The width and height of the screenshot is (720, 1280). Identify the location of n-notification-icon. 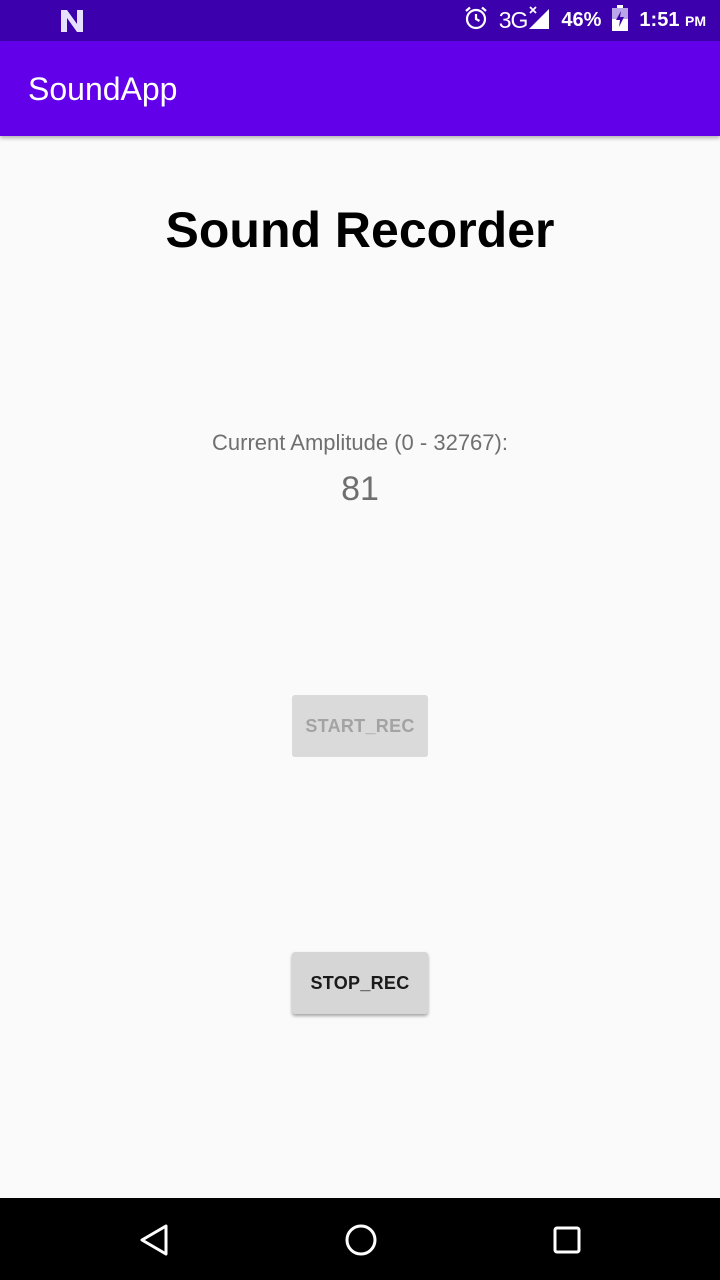
(72, 21).